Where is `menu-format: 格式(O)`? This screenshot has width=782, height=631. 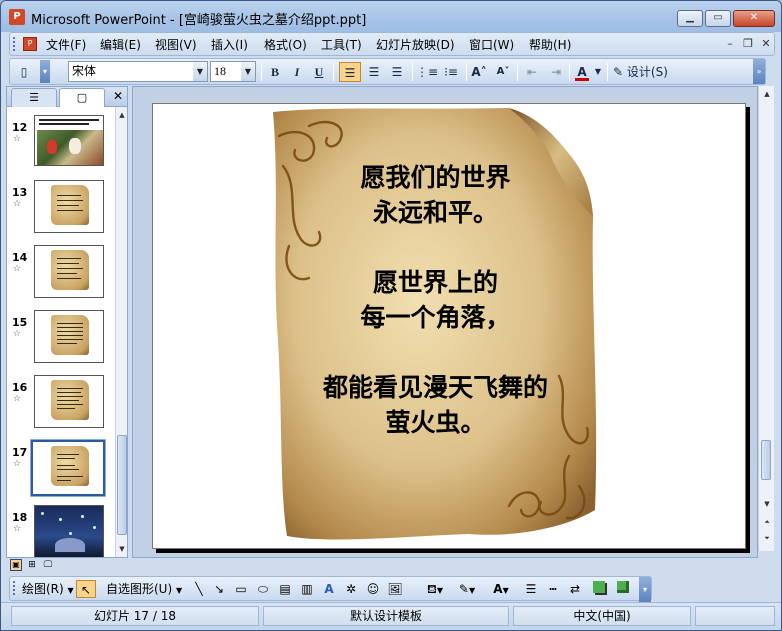
menu-format: 格式(O) is located at coordinates (285, 44).